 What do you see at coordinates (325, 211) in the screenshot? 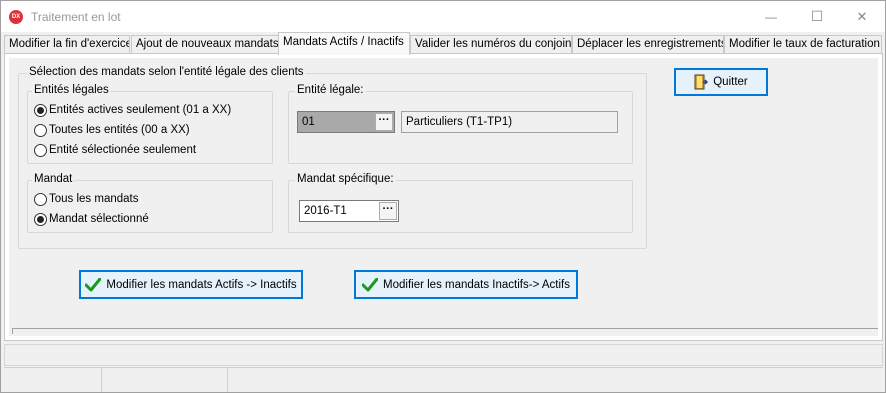
I see `mandat-specifique-value: 2016-T1` at bounding box center [325, 211].